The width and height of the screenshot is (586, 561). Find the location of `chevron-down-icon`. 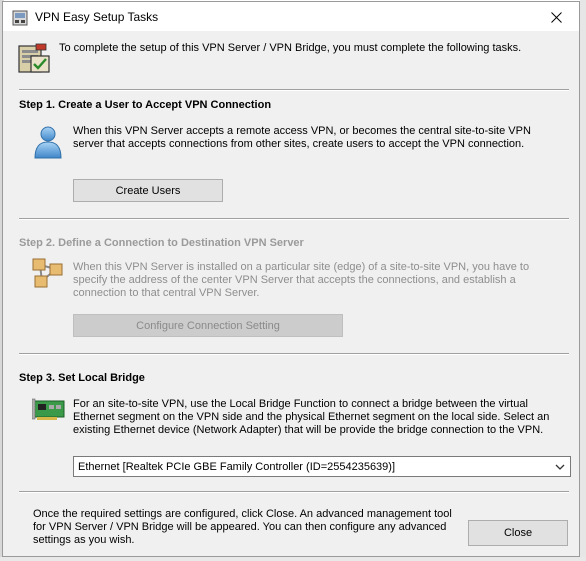

chevron-down-icon is located at coordinates (560, 467).